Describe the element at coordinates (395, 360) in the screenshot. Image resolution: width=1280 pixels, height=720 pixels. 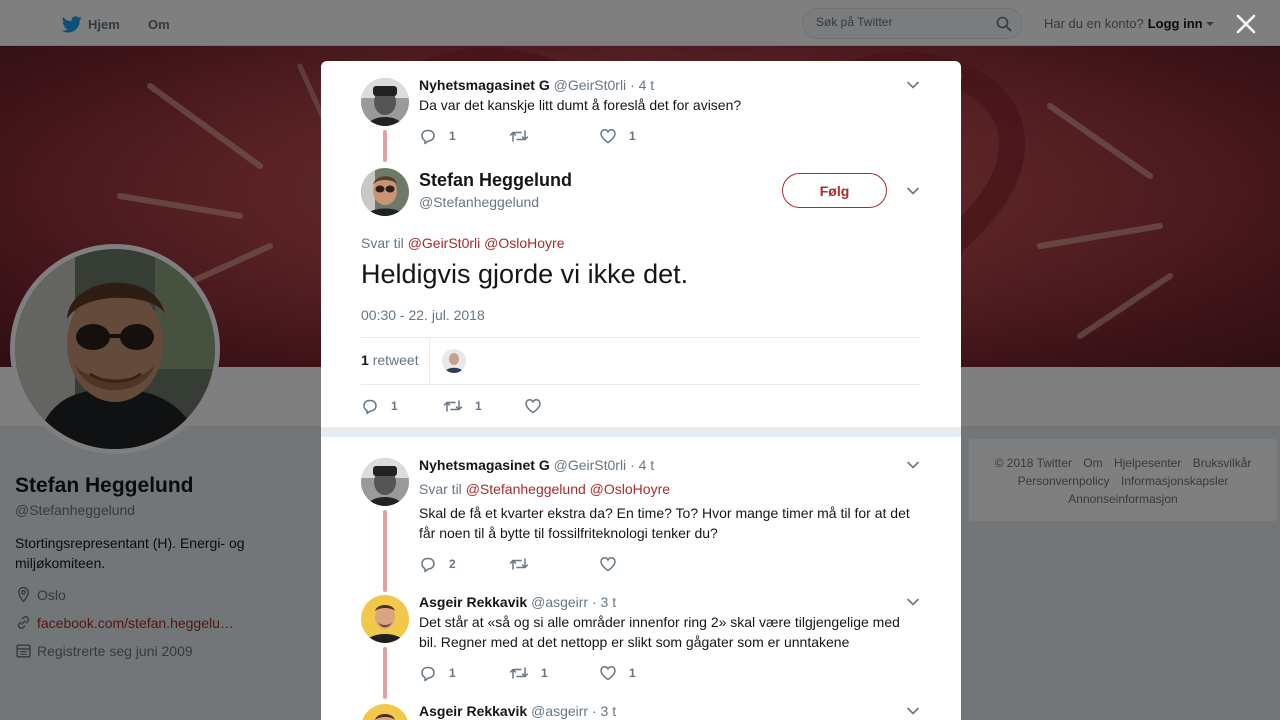
I see `retweet-stat-label: retweet` at that location.